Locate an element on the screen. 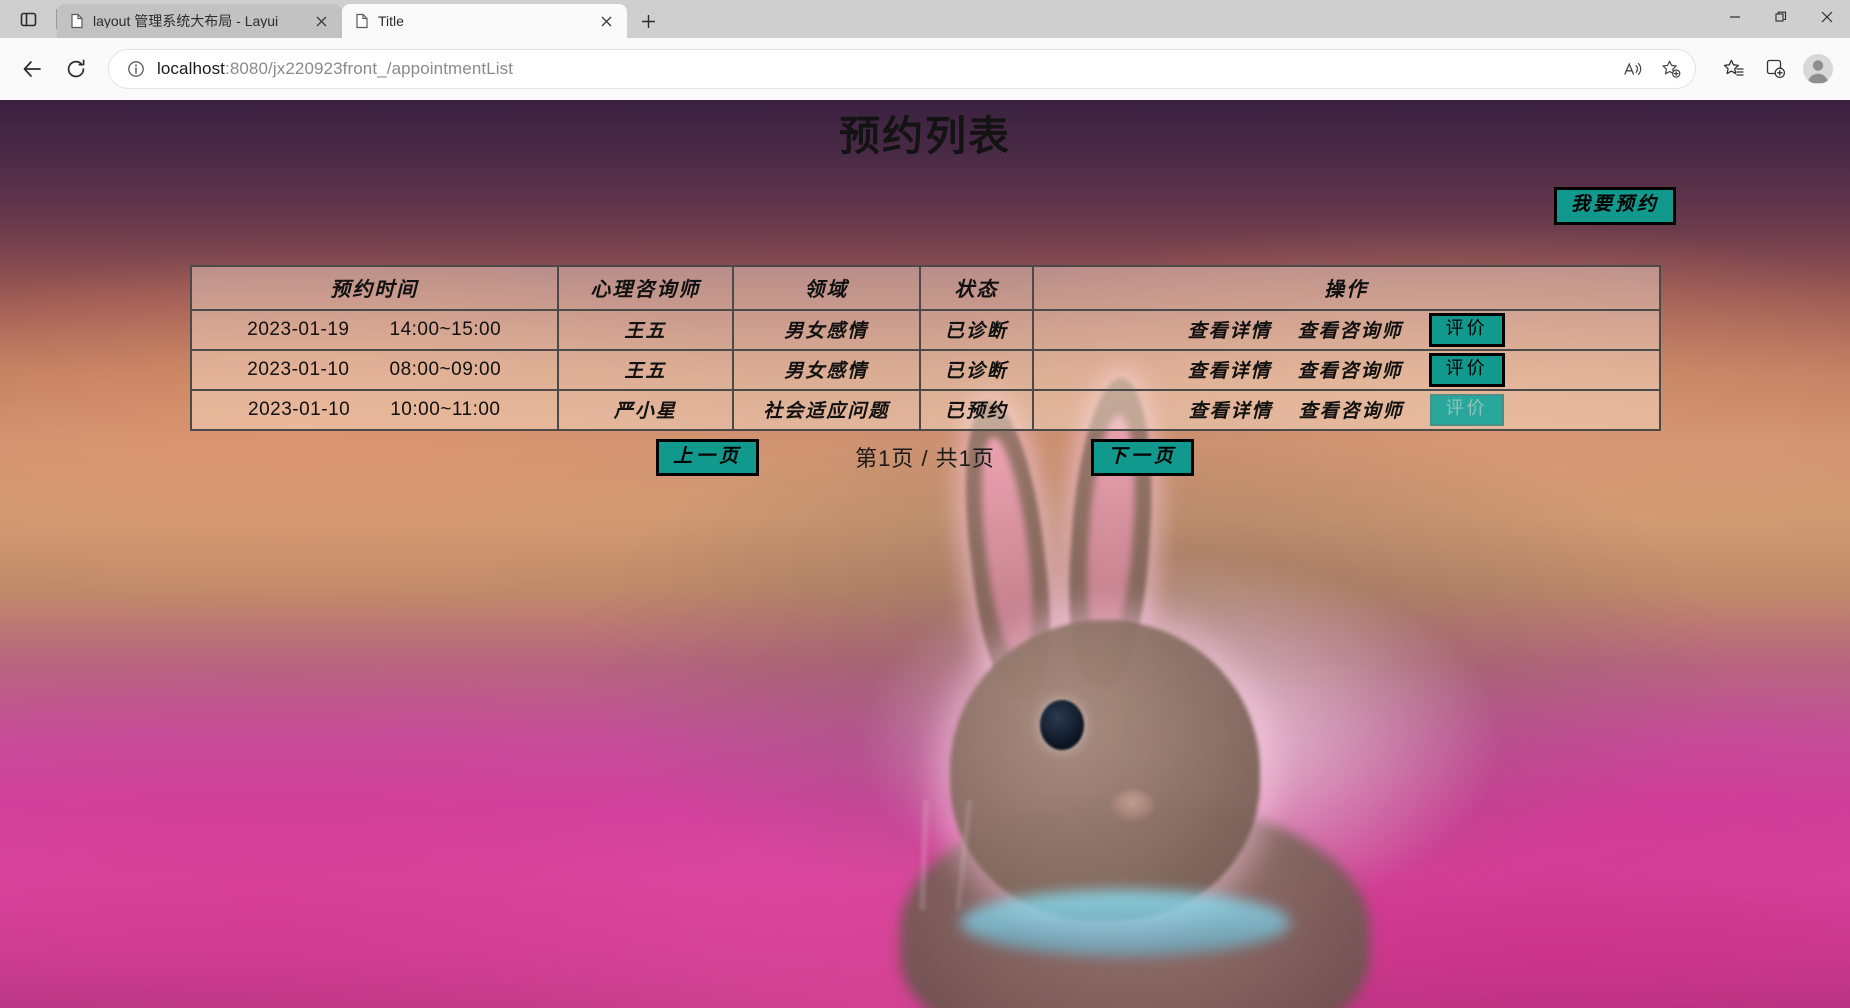  appointment-date: 2023-01-19 is located at coordinates (298, 329).